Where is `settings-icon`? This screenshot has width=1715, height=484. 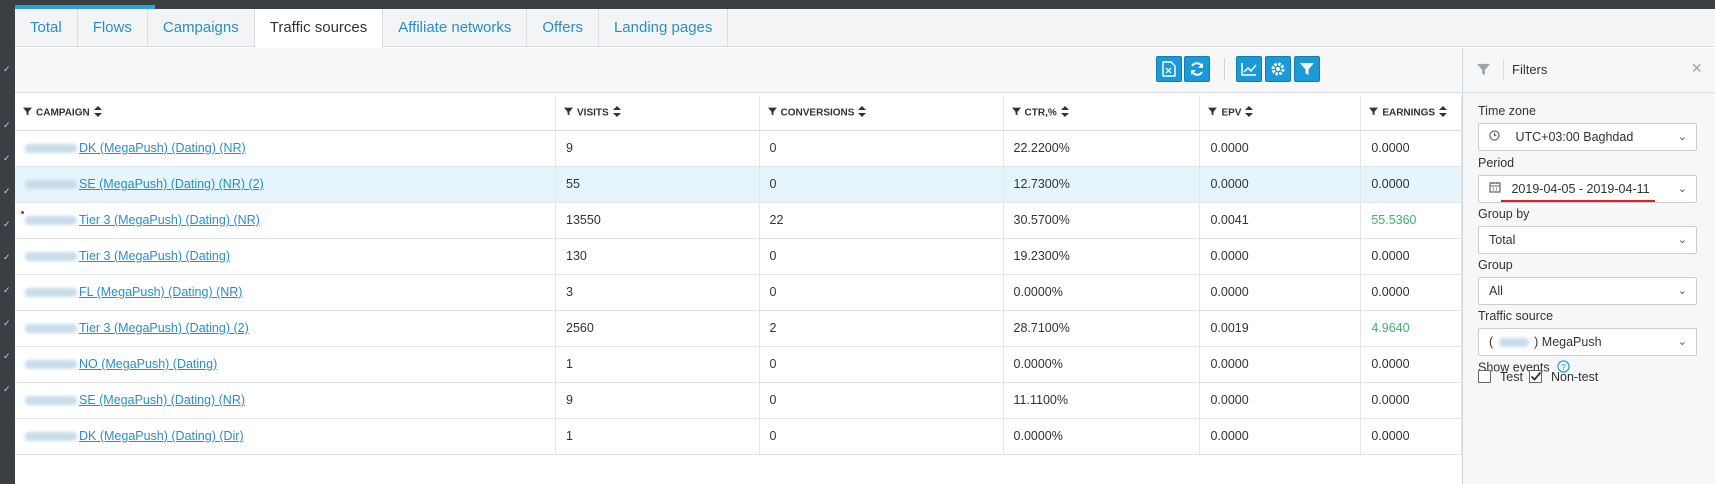 settings-icon is located at coordinates (1278, 69).